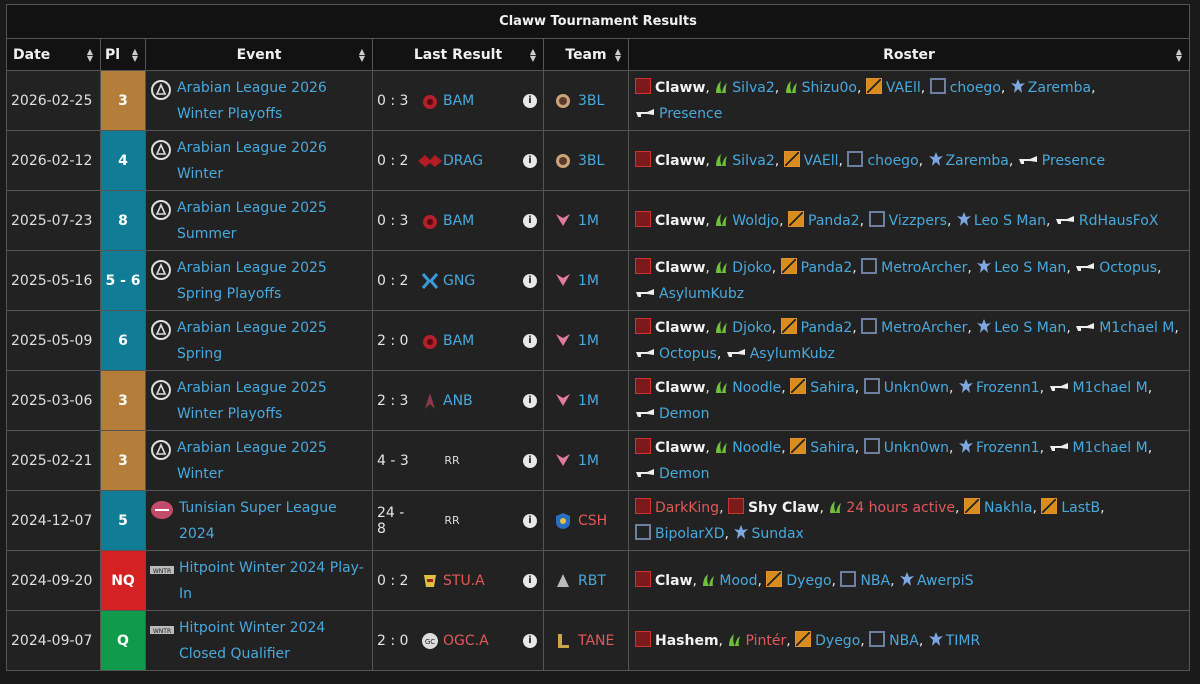 This screenshot has width=1200, height=684. What do you see at coordinates (1073, 161) in the screenshot?
I see `player-link: Presence` at bounding box center [1073, 161].